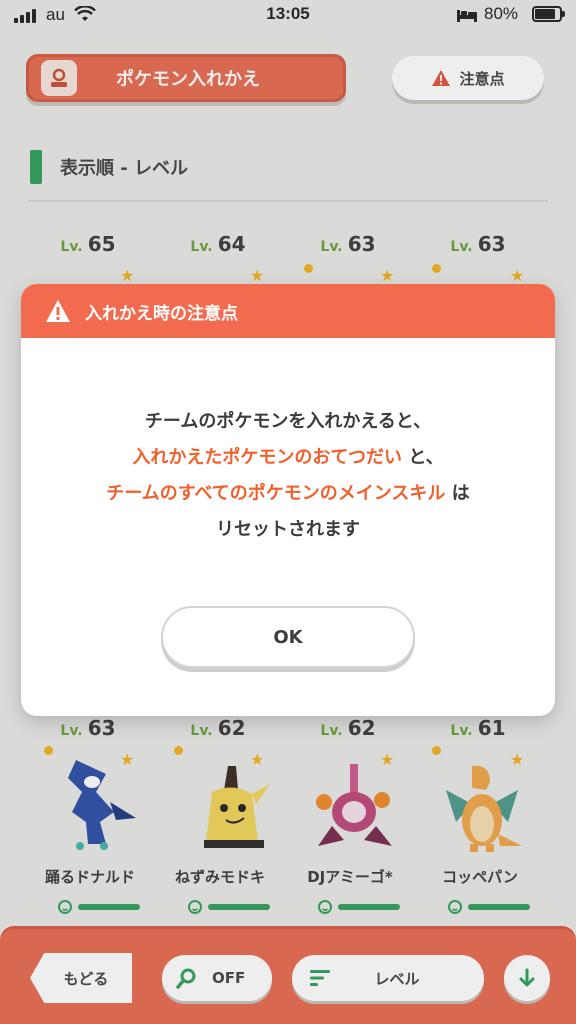  I want to click on warning-icon, so click(58, 311).